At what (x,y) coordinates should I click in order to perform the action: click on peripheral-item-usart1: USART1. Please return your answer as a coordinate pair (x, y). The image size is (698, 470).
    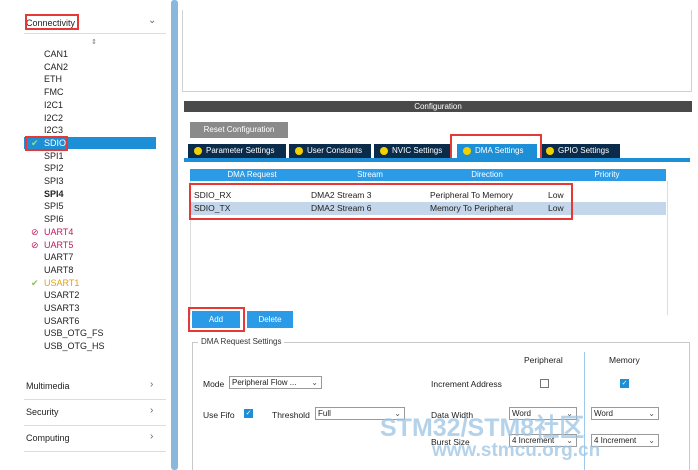
    Looking at the image, I should click on (61, 283).